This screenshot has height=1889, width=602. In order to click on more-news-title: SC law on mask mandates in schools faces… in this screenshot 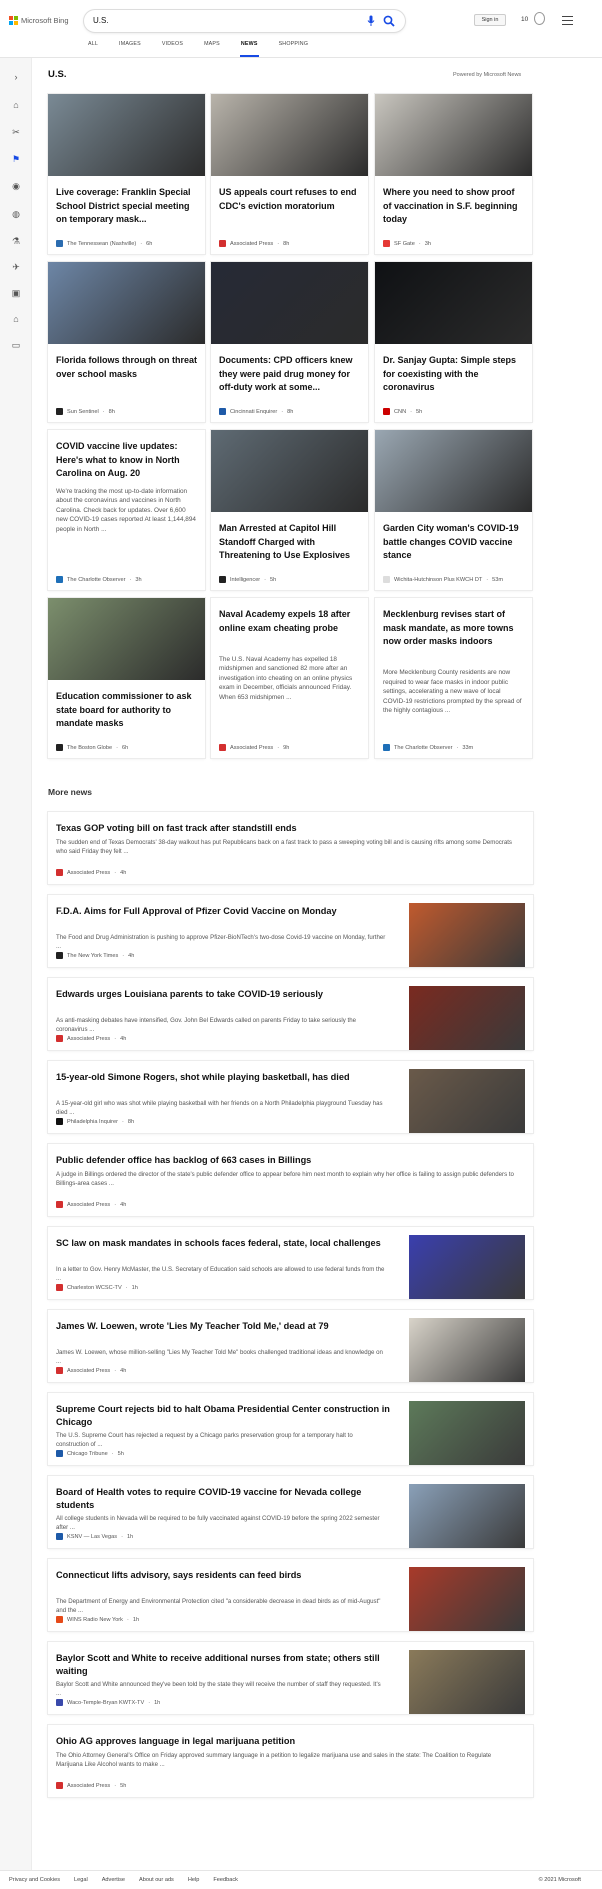, I will do `click(226, 1243)`.